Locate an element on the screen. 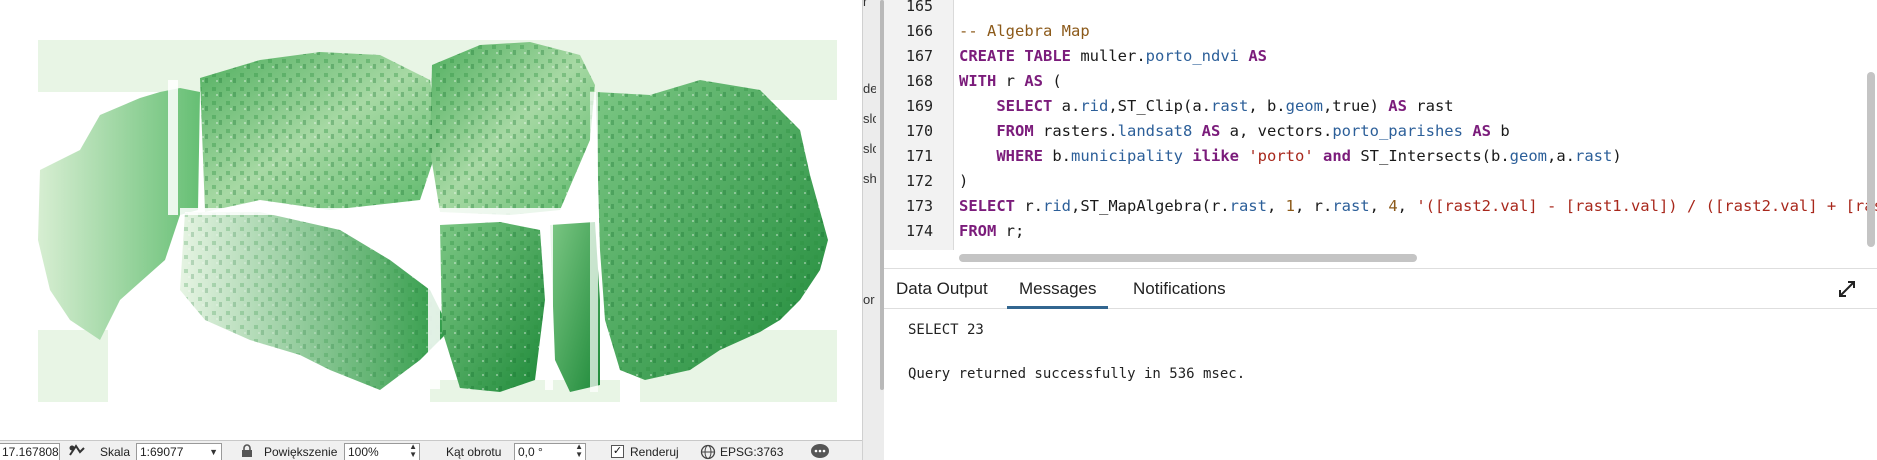 This screenshot has width=1877, height=460. rotation-spinbox: 0,0 ° ▲ ▼ is located at coordinates (550, 451).